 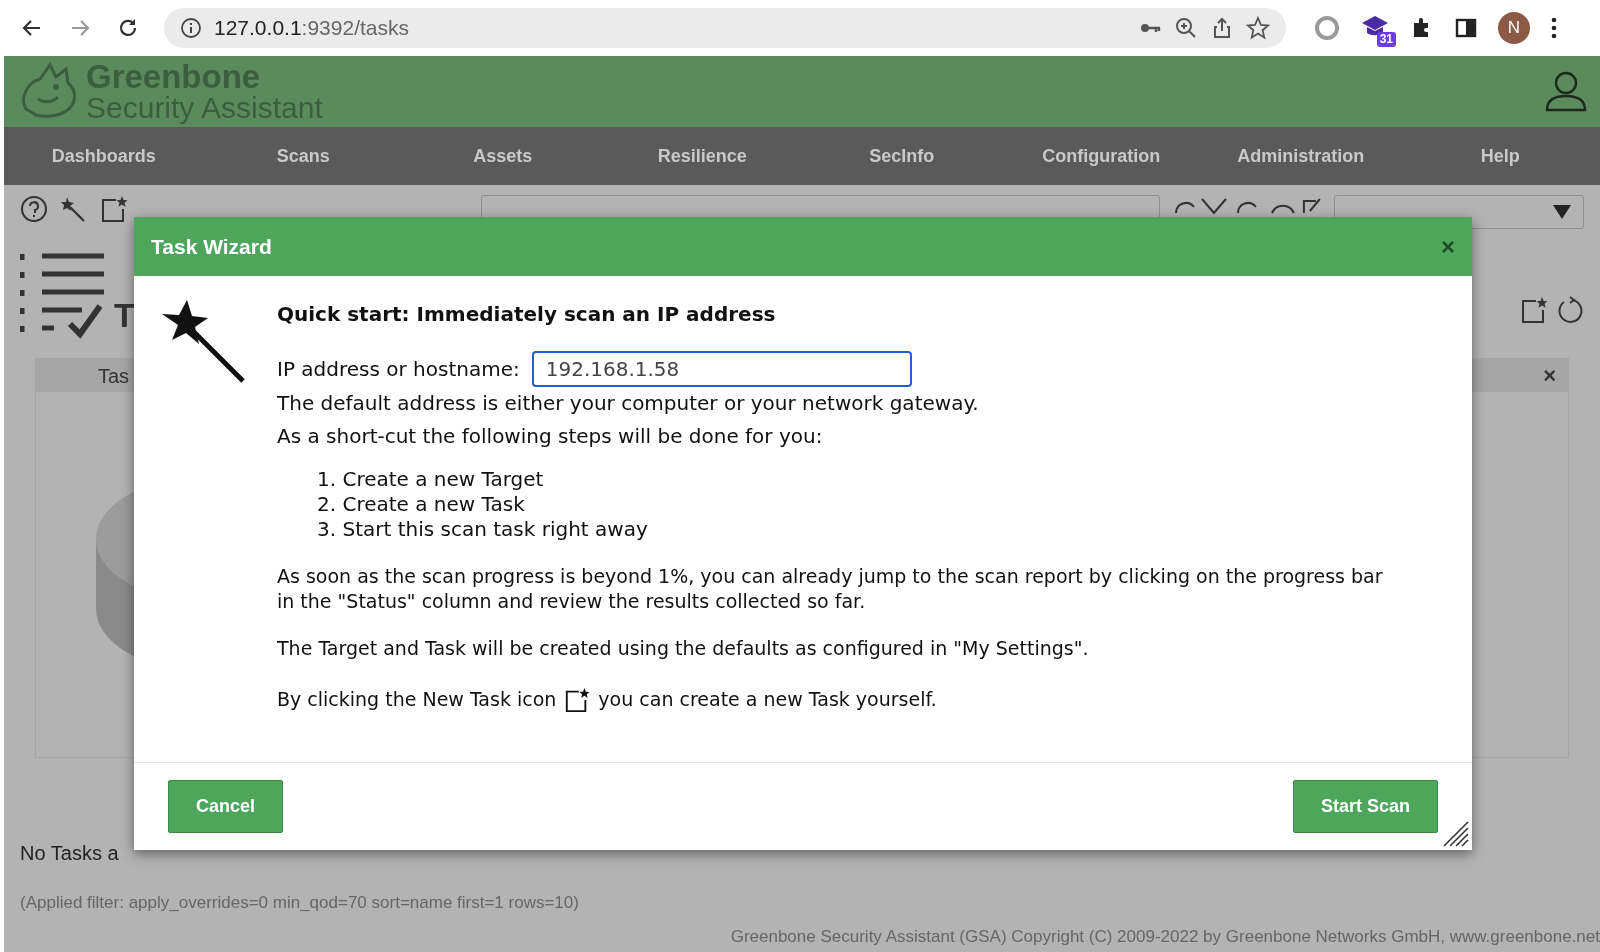 What do you see at coordinates (721, 369) in the screenshot?
I see `ip-address-field: 192.168.1.58` at bounding box center [721, 369].